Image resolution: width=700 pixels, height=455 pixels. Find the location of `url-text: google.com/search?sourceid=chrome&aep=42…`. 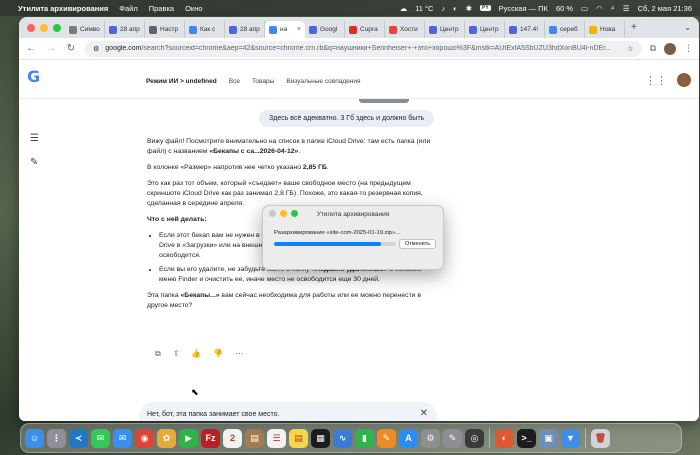

url-text: google.com/search?sourceid=chrome&aep=42… is located at coordinates (358, 48).